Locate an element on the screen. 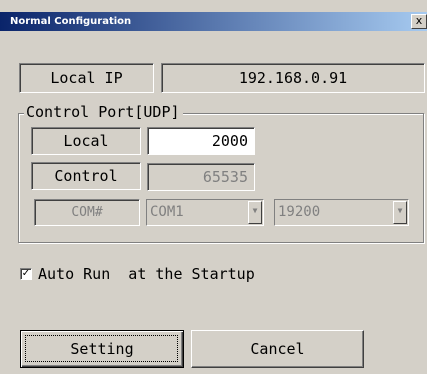  control-port-group-title: Control Port[UDP] is located at coordinates (103, 112).